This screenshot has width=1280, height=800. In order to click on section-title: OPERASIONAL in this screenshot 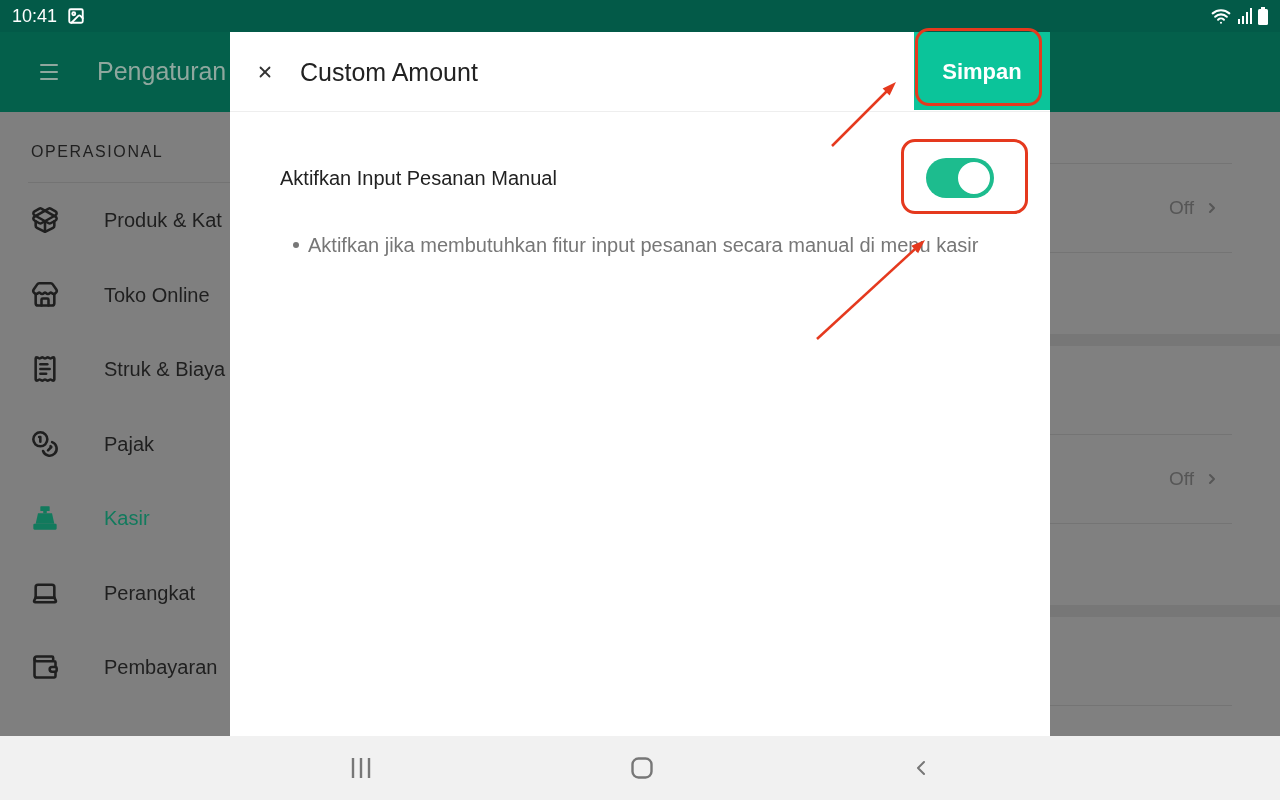, I will do `click(98, 152)`.